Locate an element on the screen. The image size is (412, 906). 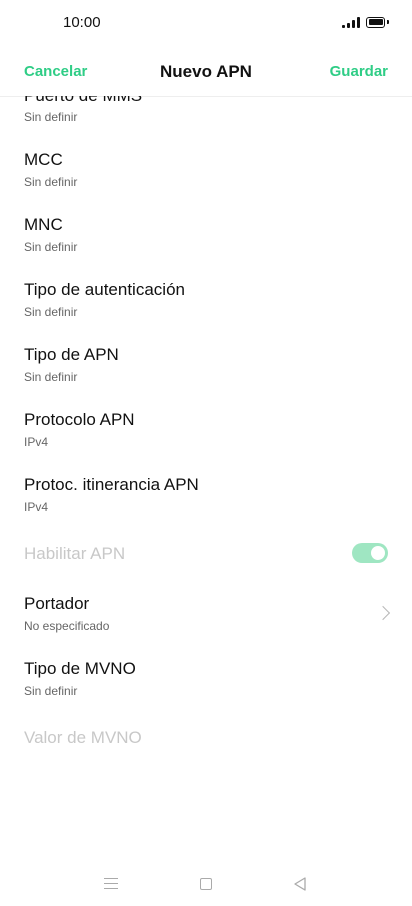
field-label: Valor de MVNO is located at coordinates (83, 737).